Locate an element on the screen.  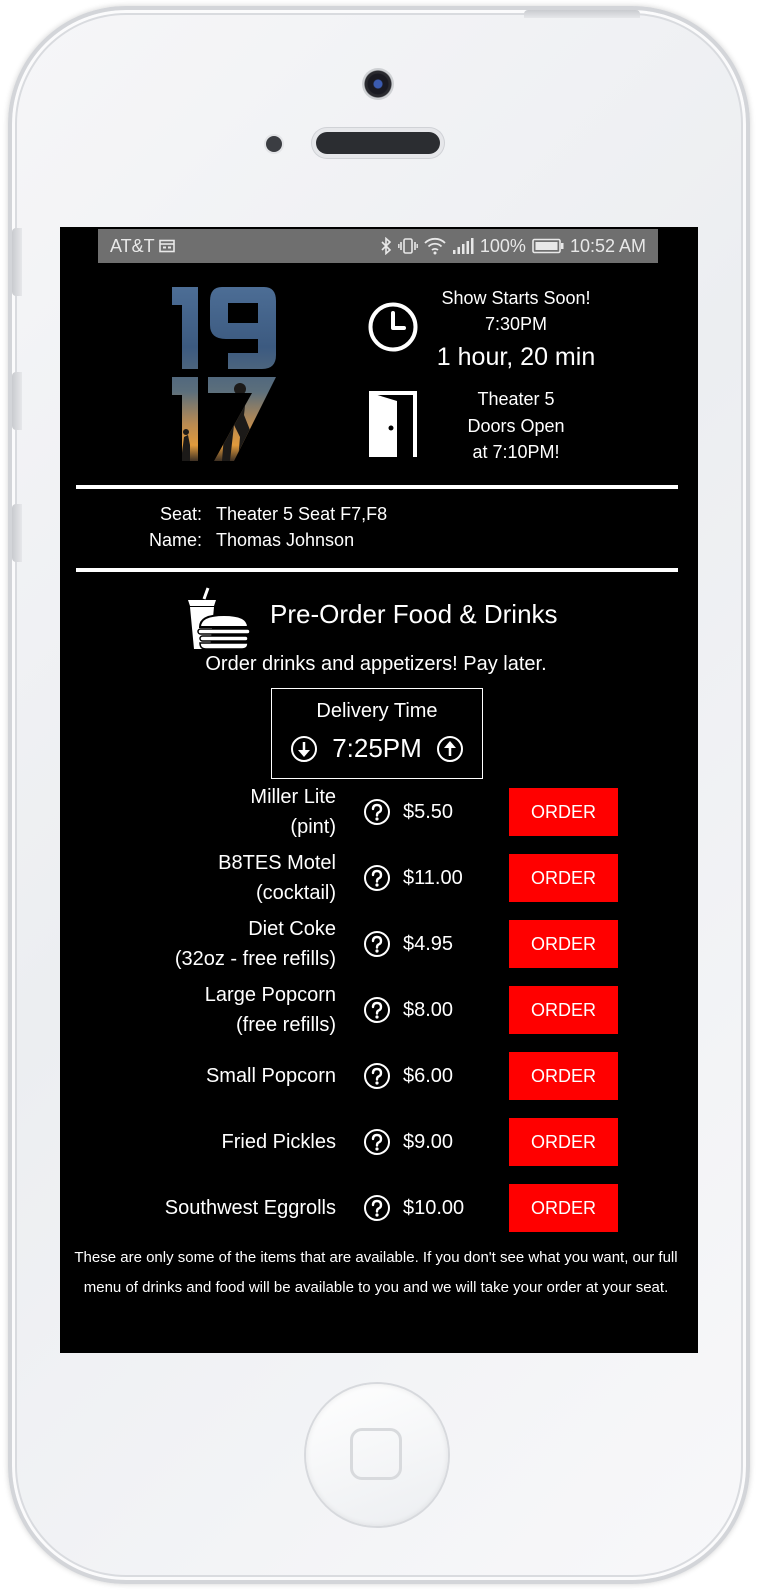
preorder-subtitle: Order drinks and appetizers! Pay later. is located at coordinates (376, 664).